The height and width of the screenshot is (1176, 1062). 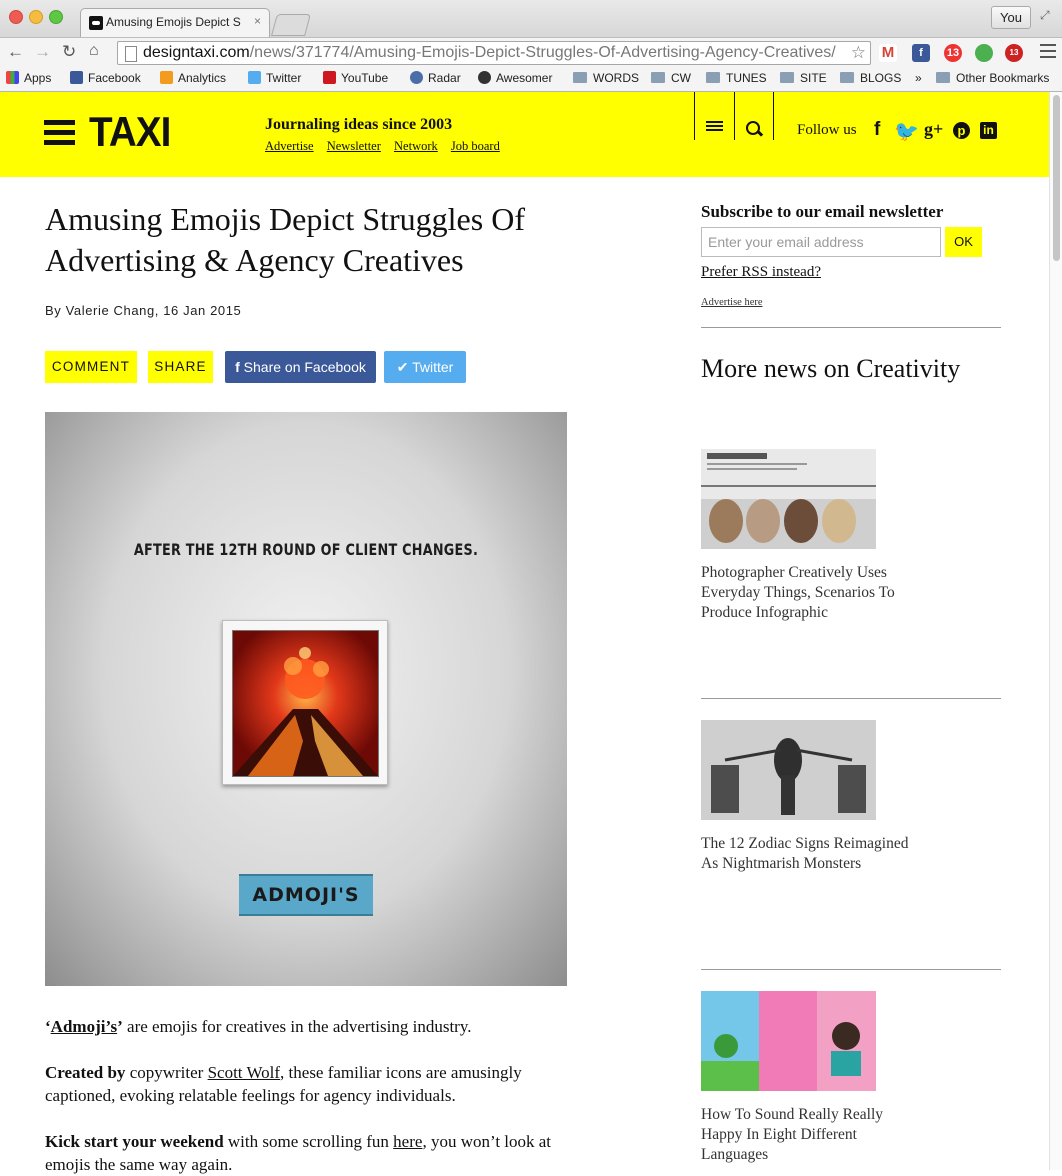 I want to click on more-news-title: More news on Creativity, so click(x=831, y=368).